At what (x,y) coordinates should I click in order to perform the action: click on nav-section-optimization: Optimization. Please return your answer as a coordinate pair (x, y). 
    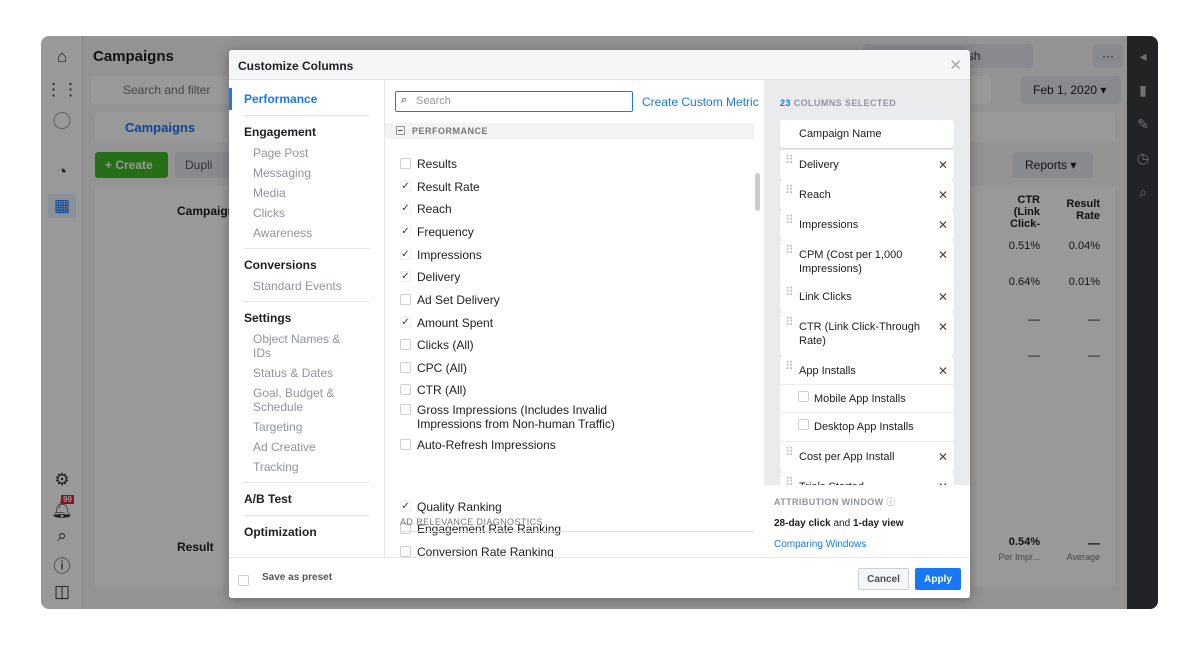
    Looking at the image, I should click on (306, 532).